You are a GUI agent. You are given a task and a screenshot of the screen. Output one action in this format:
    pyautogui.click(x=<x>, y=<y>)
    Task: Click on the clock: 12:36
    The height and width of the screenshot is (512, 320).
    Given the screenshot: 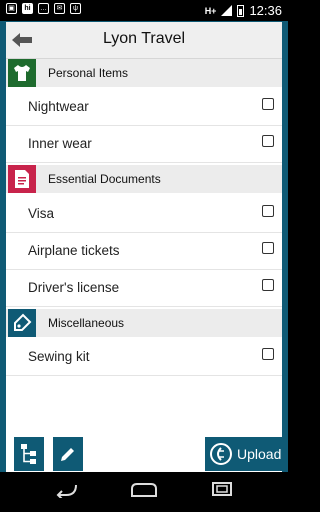 What is the action you would take?
    pyautogui.click(x=265, y=10)
    